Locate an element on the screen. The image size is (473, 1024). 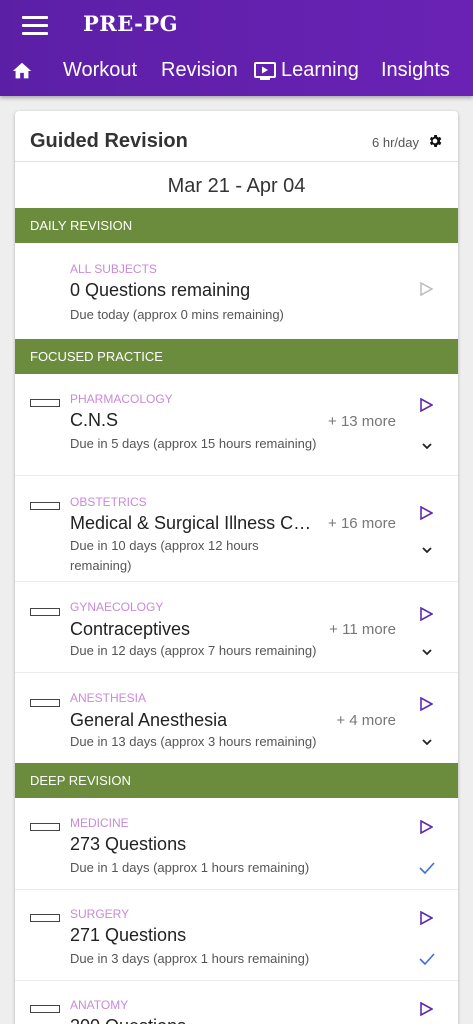
nav-tab-workout: Workout is located at coordinates (100, 70).